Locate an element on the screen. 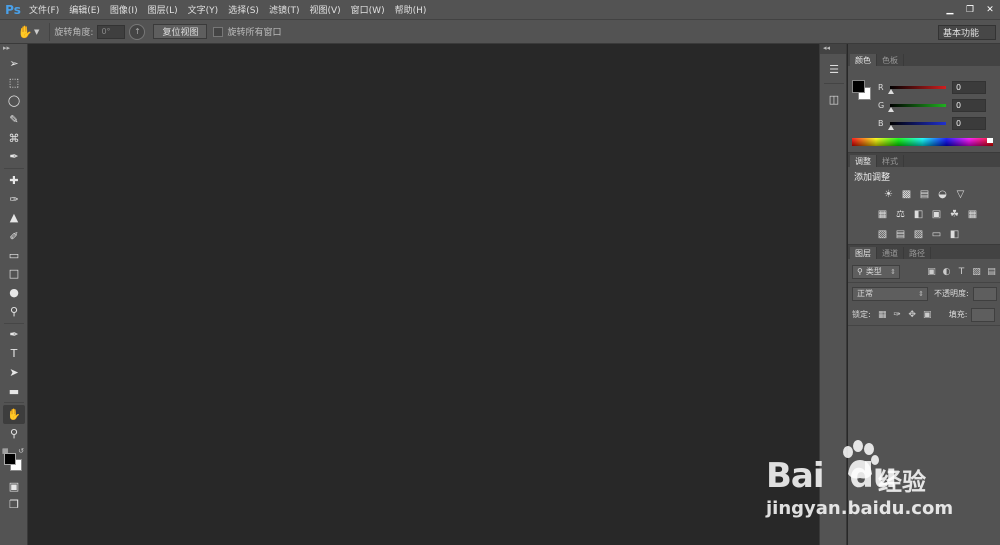 The width and height of the screenshot is (1000, 545). rectangle-icon: ▬ is located at coordinates (14, 391).